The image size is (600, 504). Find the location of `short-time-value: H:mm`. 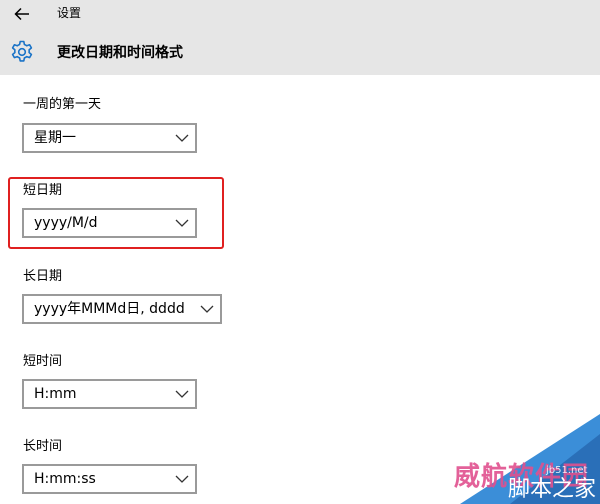

short-time-value: H:mm is located at coordinates (55, 394).